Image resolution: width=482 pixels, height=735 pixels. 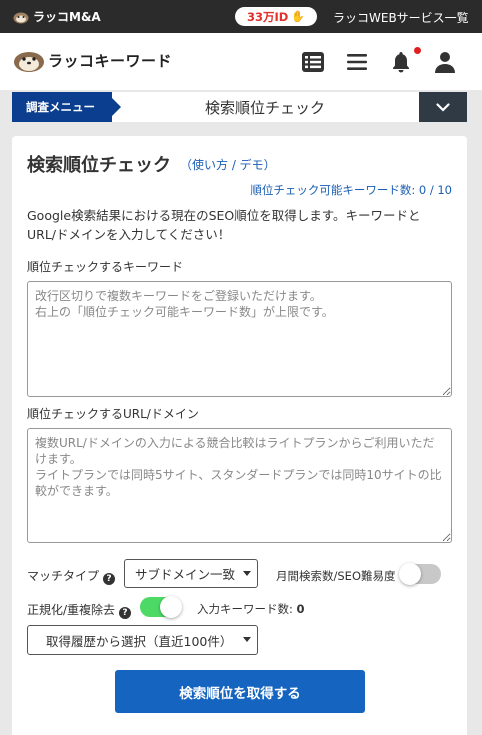 I want to click on match-type-select: サブドメイン一致, so click(x=191, y=573).